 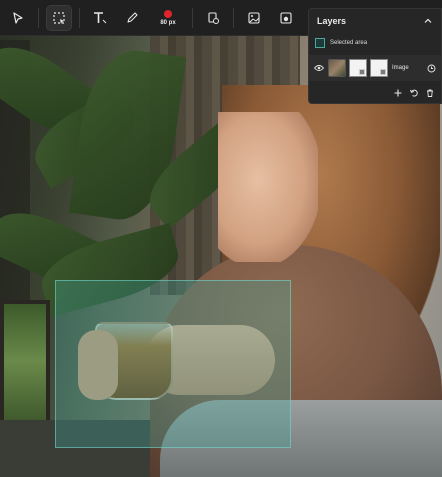 I want to click on erase-tool-button, so click(x=213, y=18).